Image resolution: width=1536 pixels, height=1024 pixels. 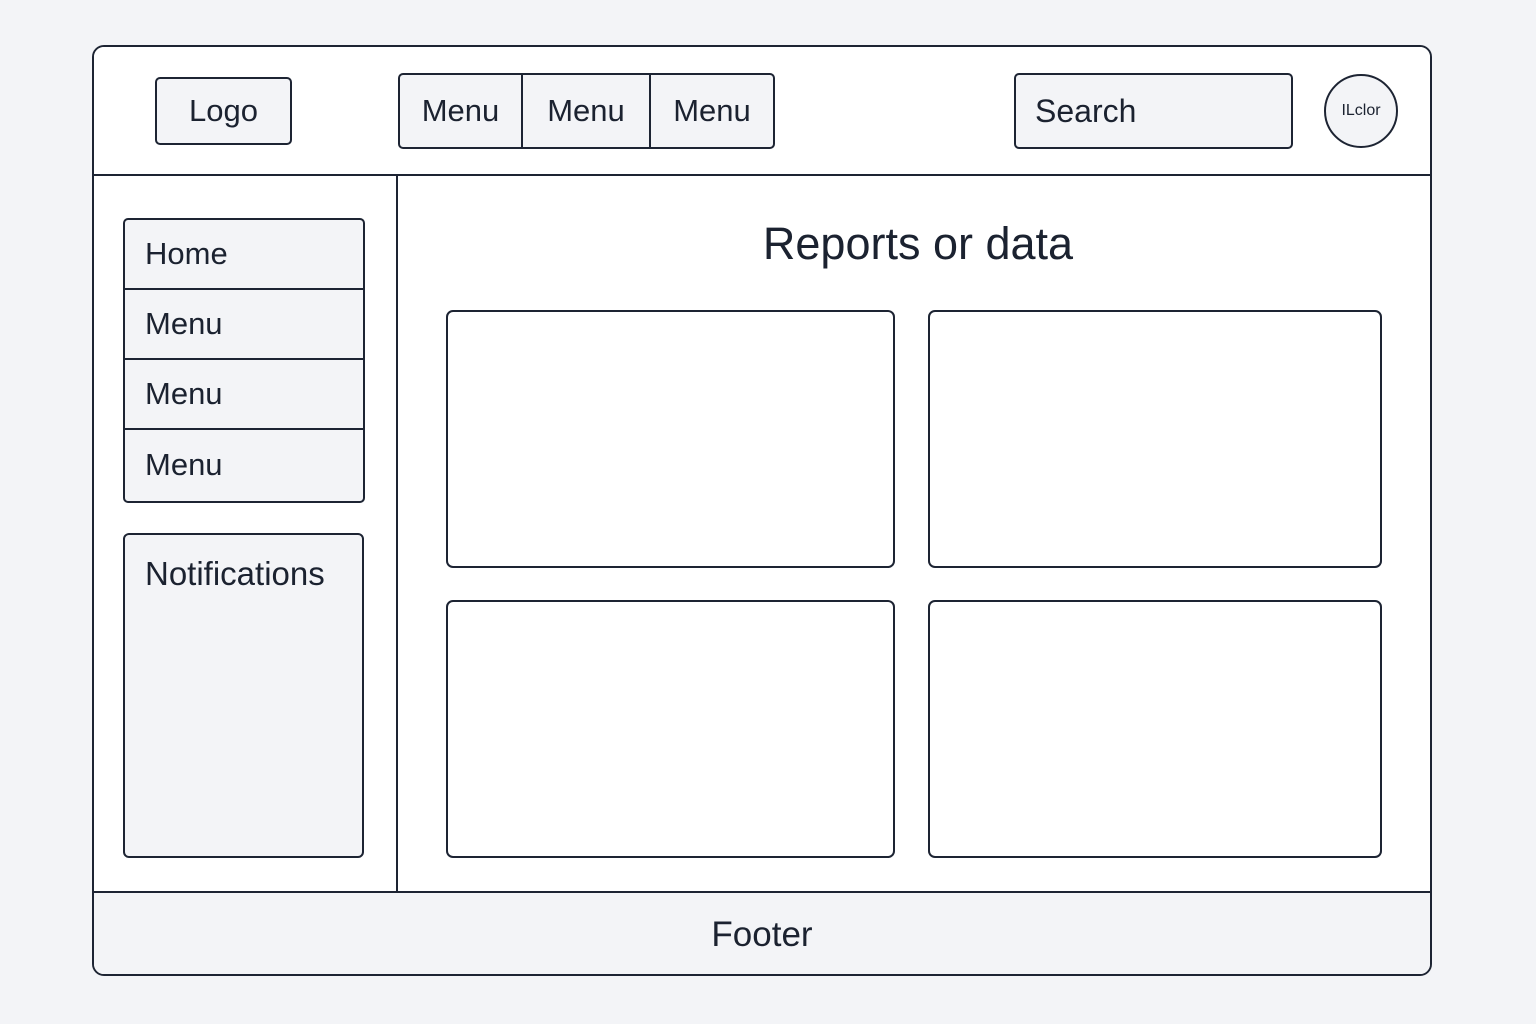 I want to click on notifications-title: Notifications, so click(x=235, y=573).